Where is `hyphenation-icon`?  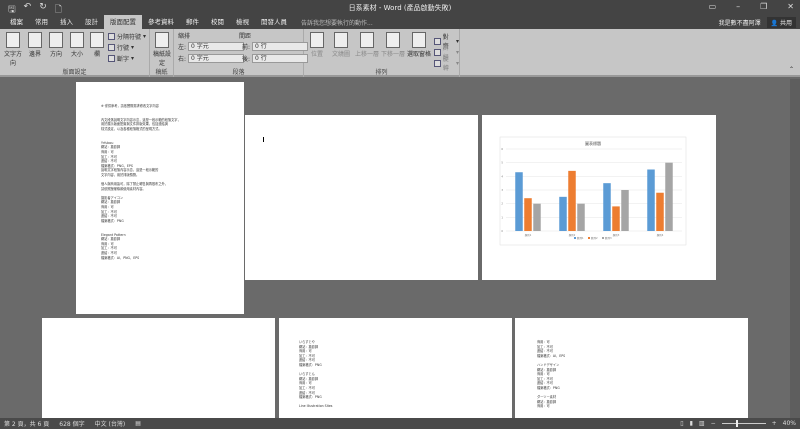
hyphenation-icon is located at coordinates (111, 58).